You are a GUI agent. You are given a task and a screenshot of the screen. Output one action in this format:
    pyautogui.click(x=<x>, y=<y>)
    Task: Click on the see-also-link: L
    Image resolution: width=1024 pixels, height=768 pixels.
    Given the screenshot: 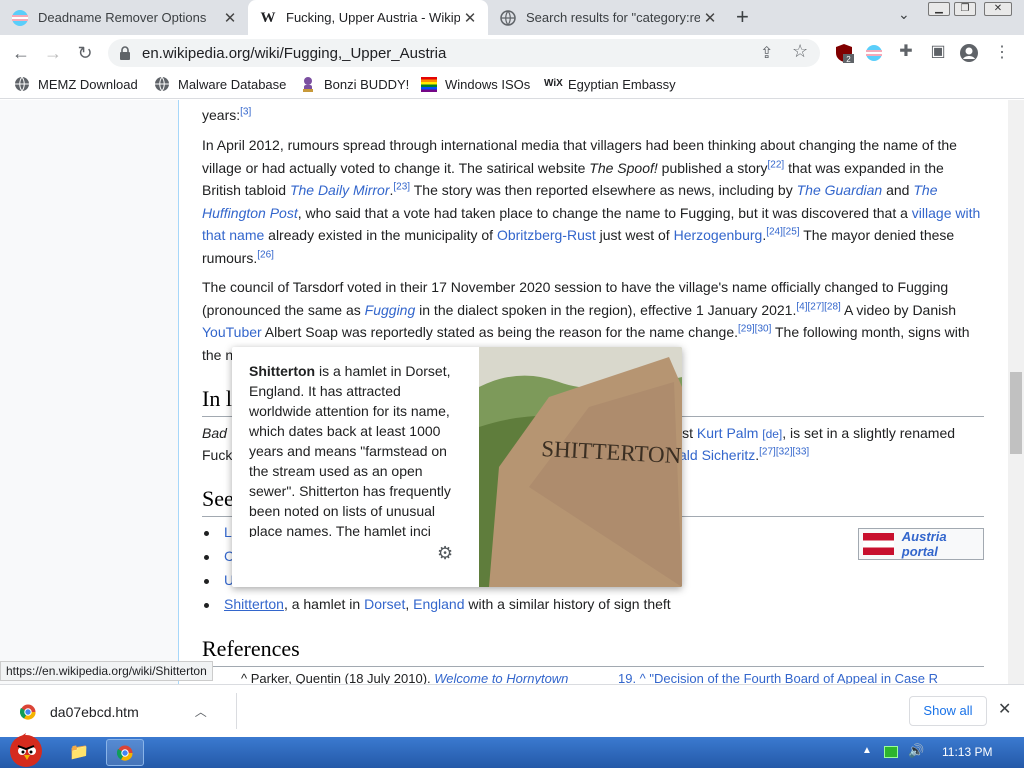 What is the action you would take?
    pyautogui.click(x=228, y=532)
    